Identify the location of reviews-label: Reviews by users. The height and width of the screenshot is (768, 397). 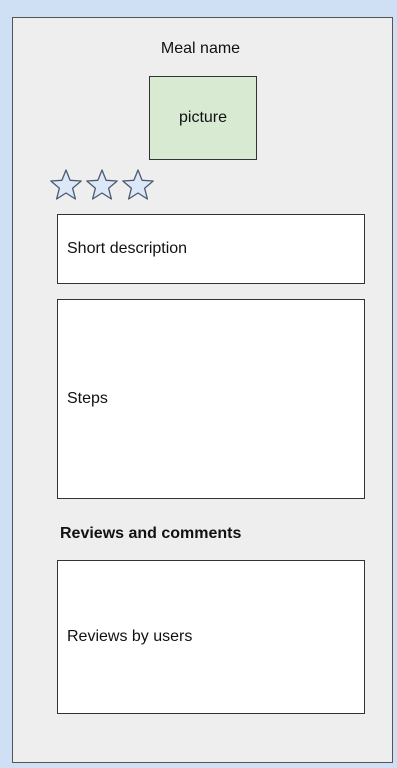
(130, 636).